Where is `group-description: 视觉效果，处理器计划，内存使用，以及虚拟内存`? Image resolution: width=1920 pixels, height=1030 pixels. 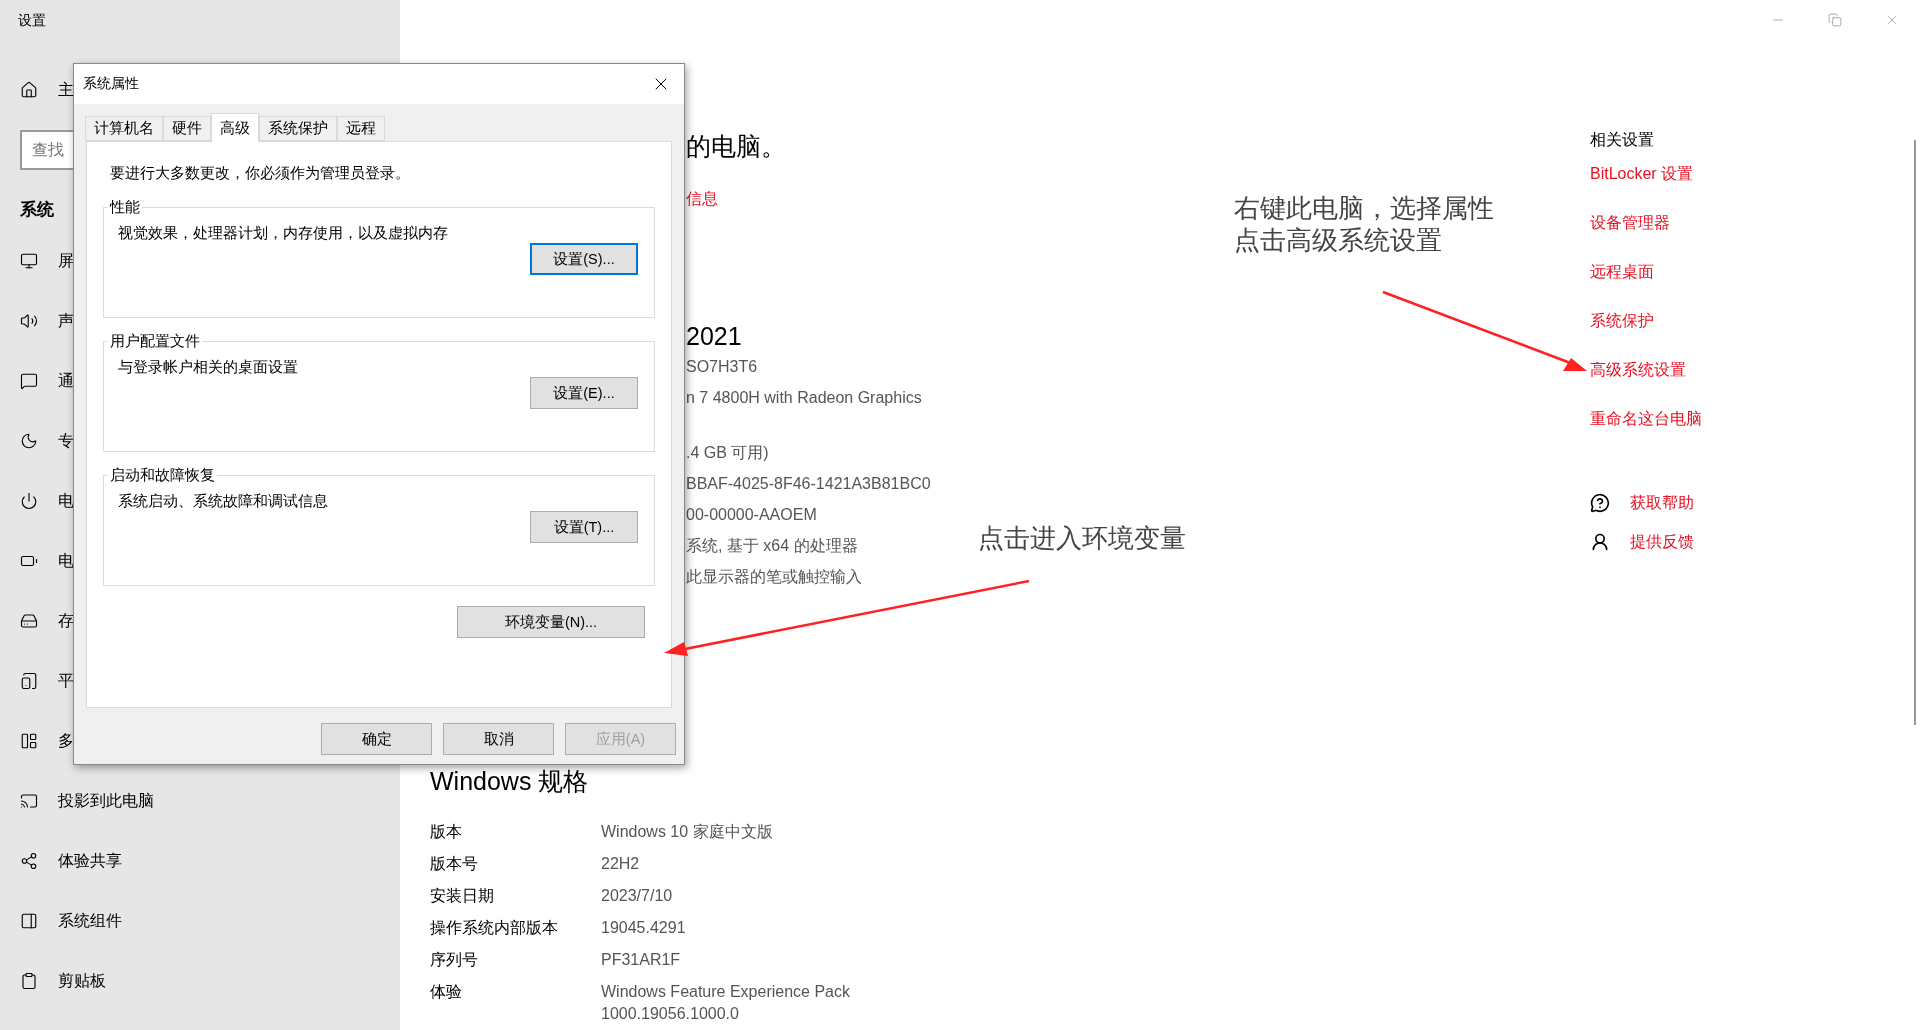 group-description: 视觉效果，处理器计划，内存使用，以及虚拟内存 is located at coordinates (283, 233).